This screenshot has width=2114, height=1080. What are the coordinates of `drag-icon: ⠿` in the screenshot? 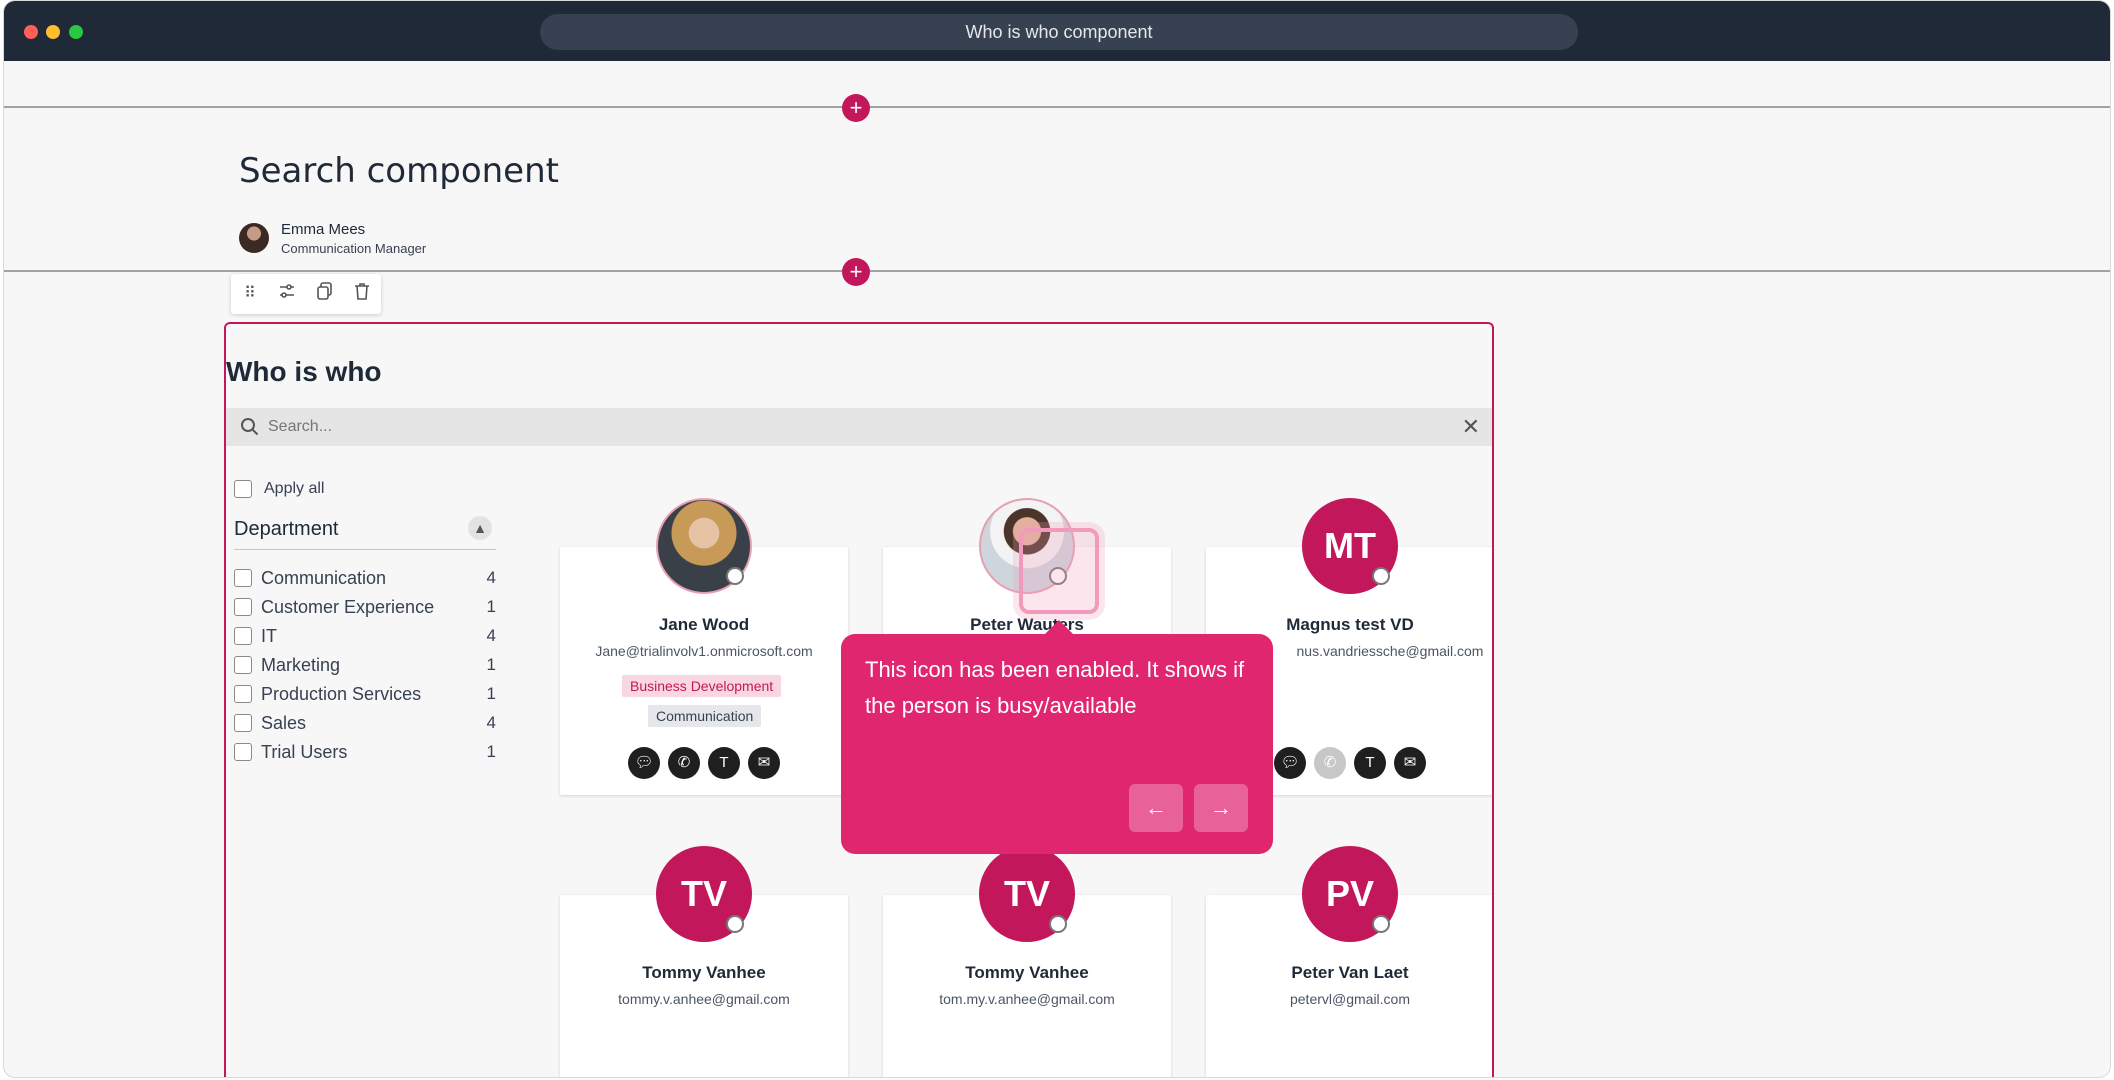 It's located at (250, 294).